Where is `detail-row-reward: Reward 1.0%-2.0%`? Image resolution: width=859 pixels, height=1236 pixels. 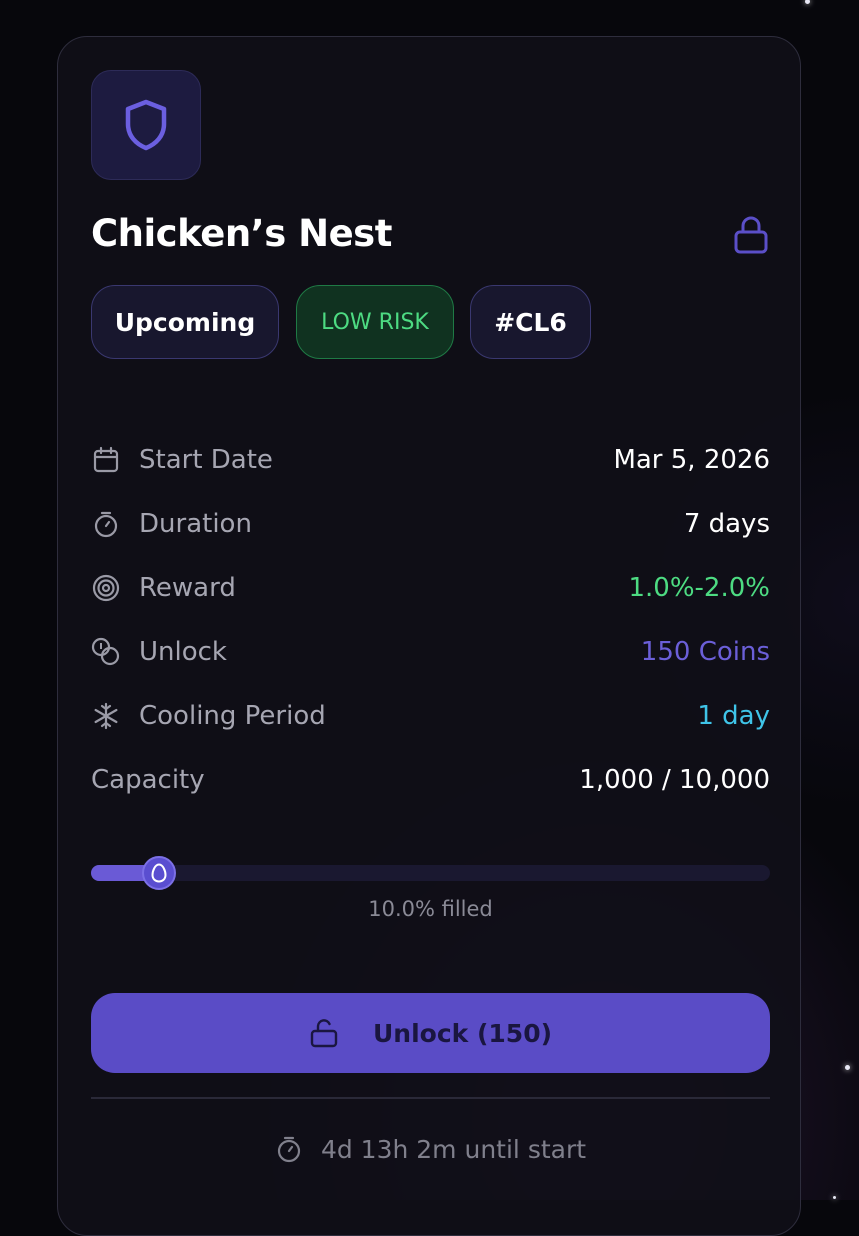
detail-row-reward: Reward 1.0%-2.0% is located at coordinates (430, 588).